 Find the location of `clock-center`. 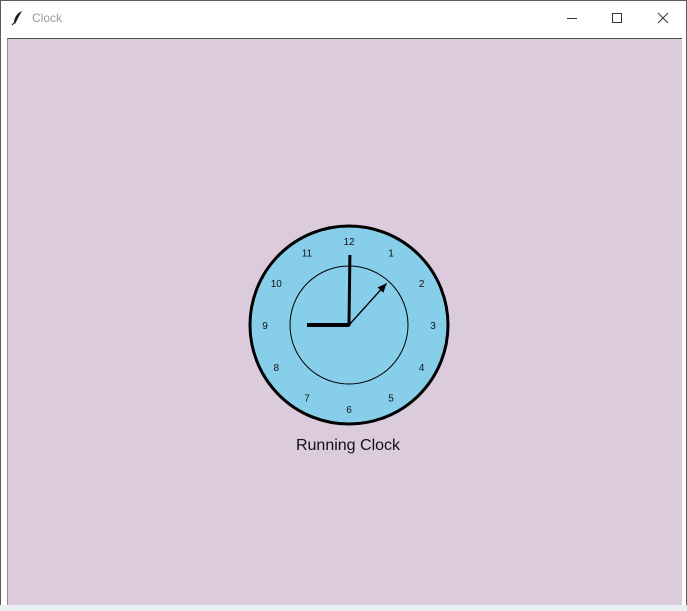

clock-center is located at coordinates (349, 325).